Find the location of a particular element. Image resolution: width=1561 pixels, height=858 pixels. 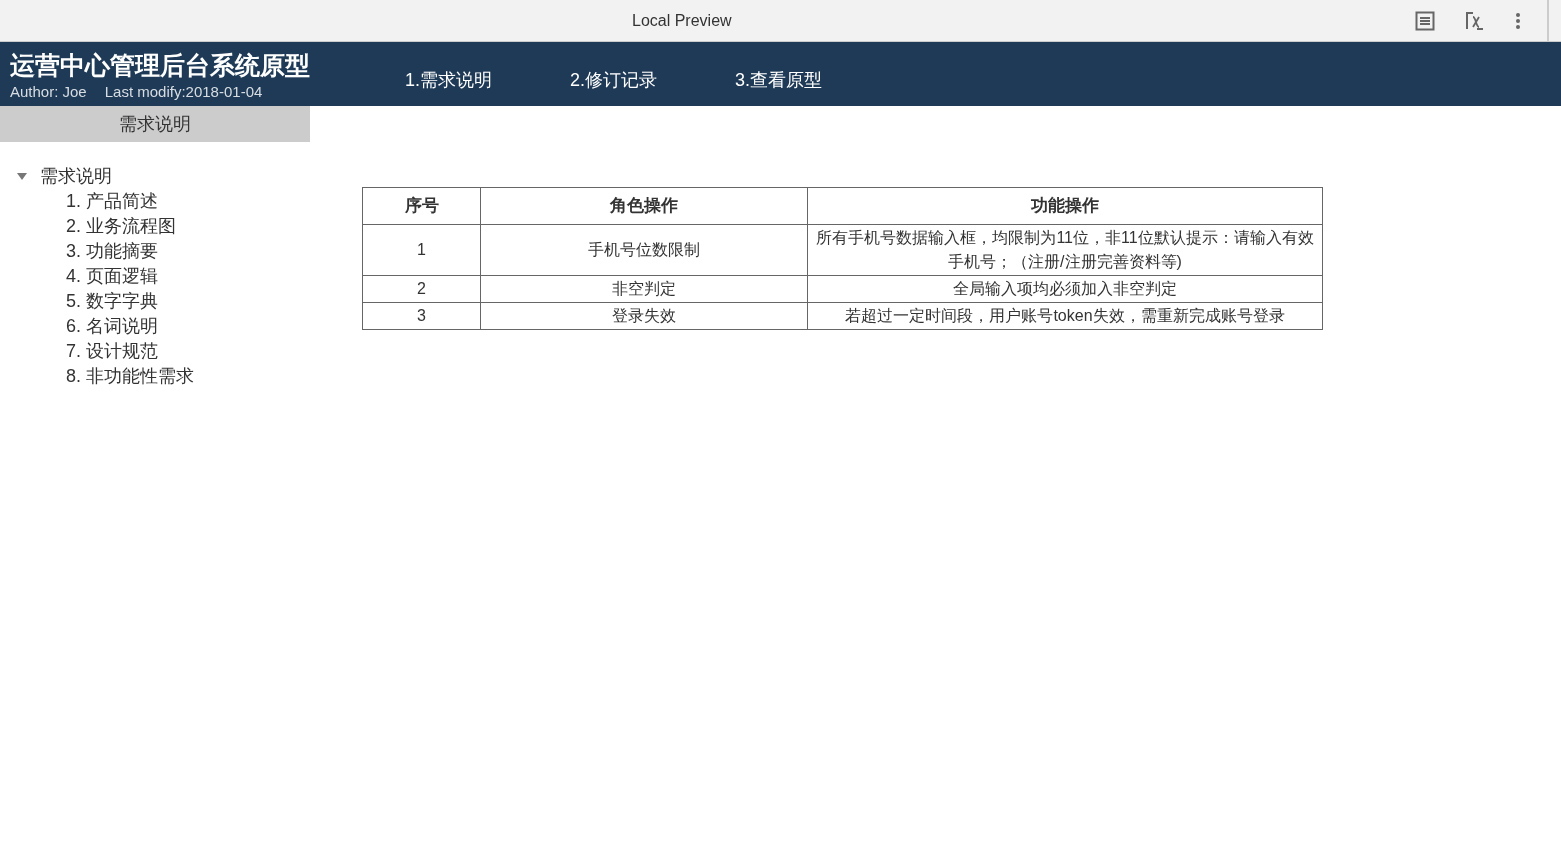

nav-tab: 1.需求说明 is located at coordinates (448, 80).